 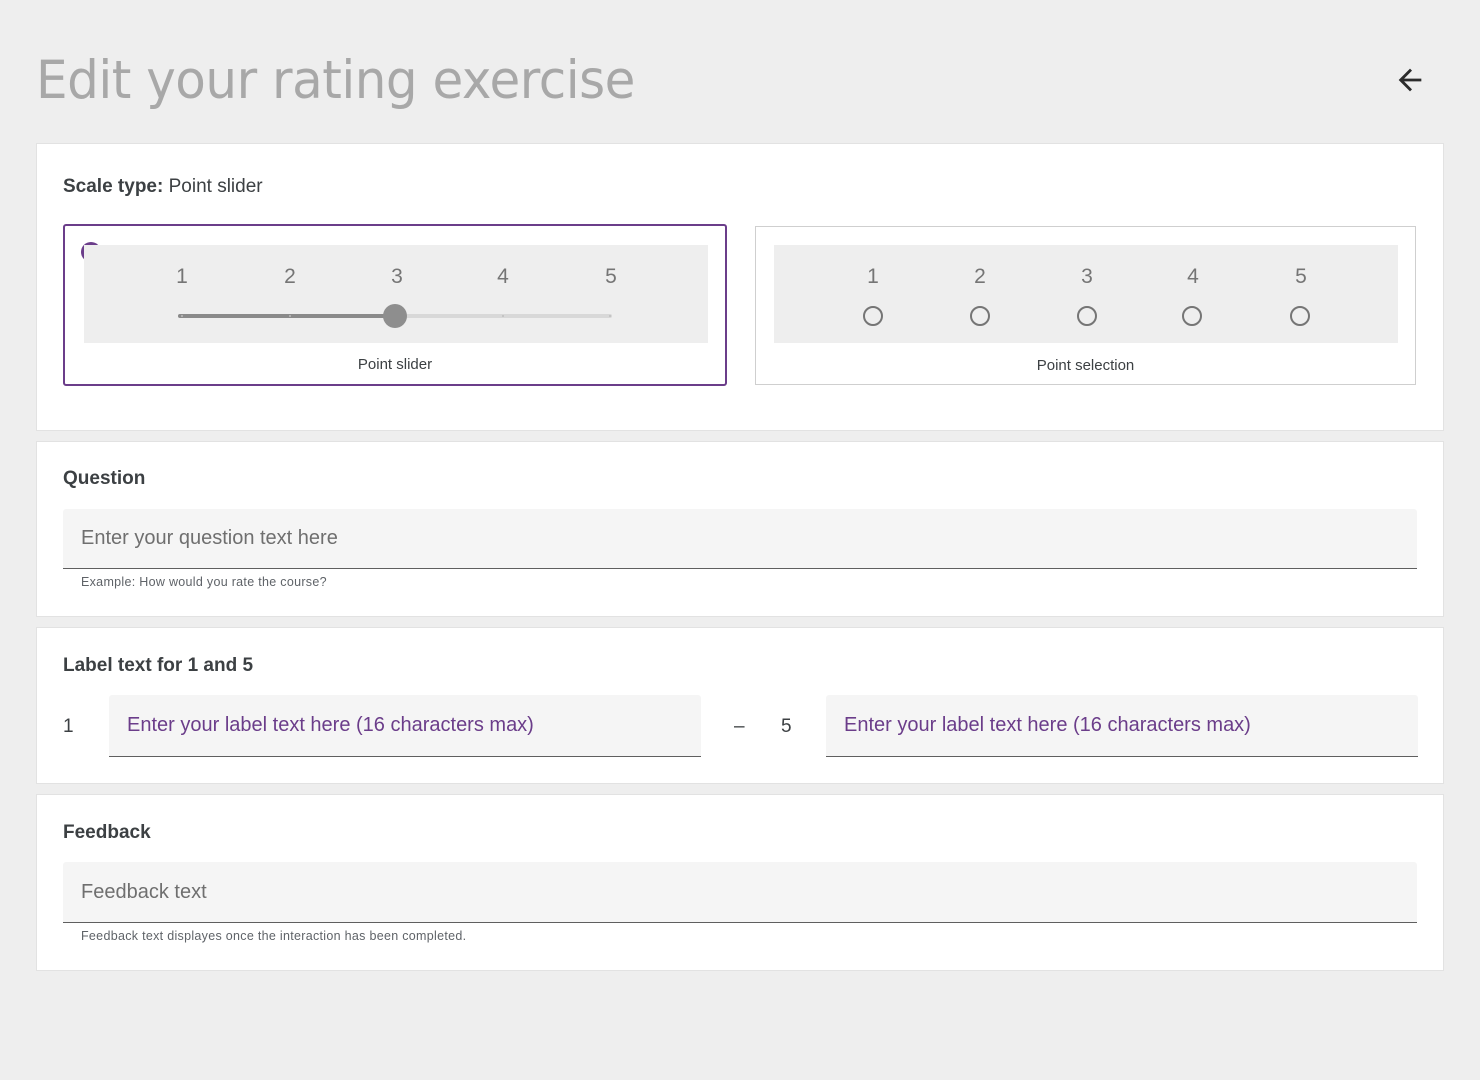 I want to click on slider-tick-label: 2, so click(x=290, y=276).